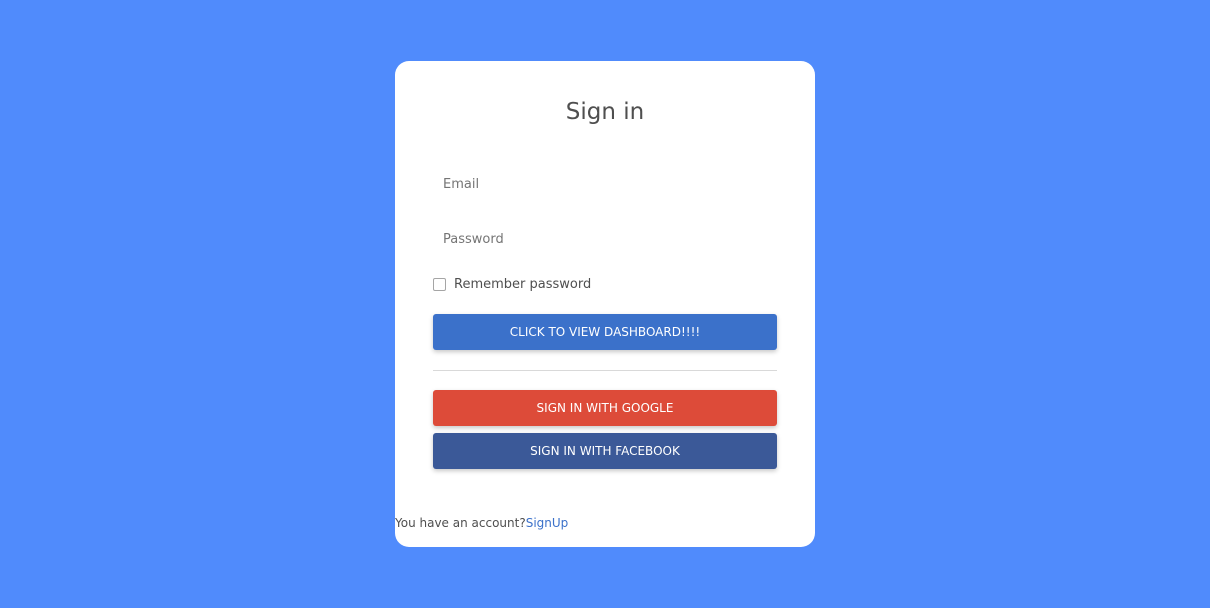 Image resolution: width=1210 pixels, height=608 pixels. What do you see at coordinates (460, 523) in the screenshot?
I see `account-text: You have an account?` at bounding box center [460, 523].